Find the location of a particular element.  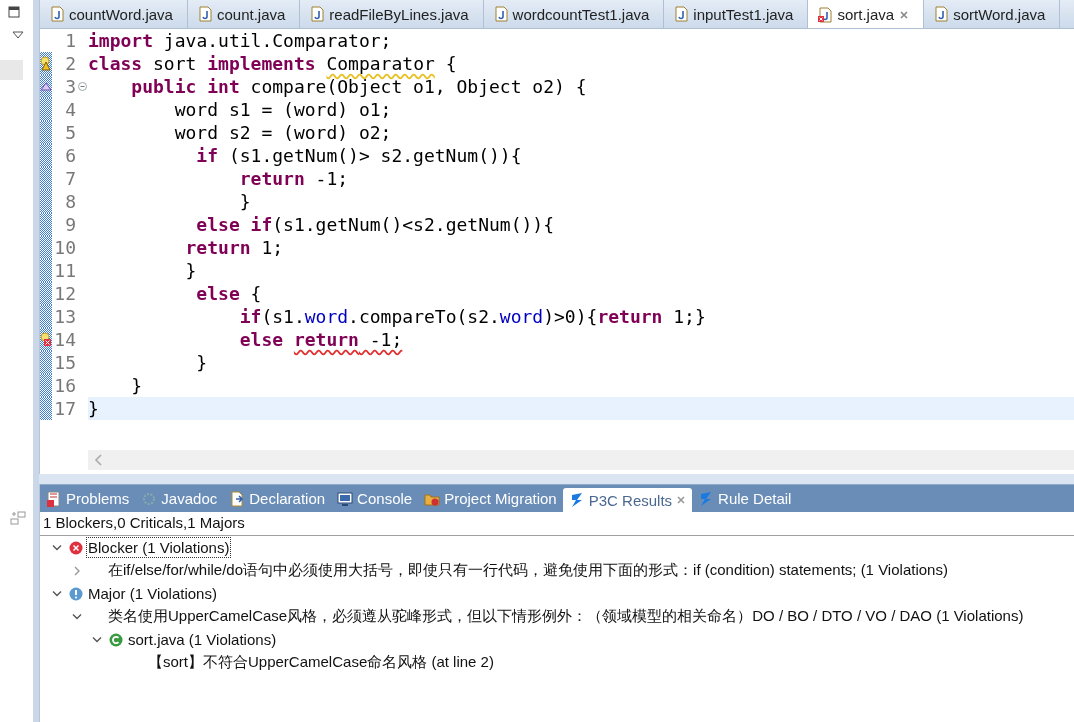

chevron-right-icon is located at coordinates (77, 570).